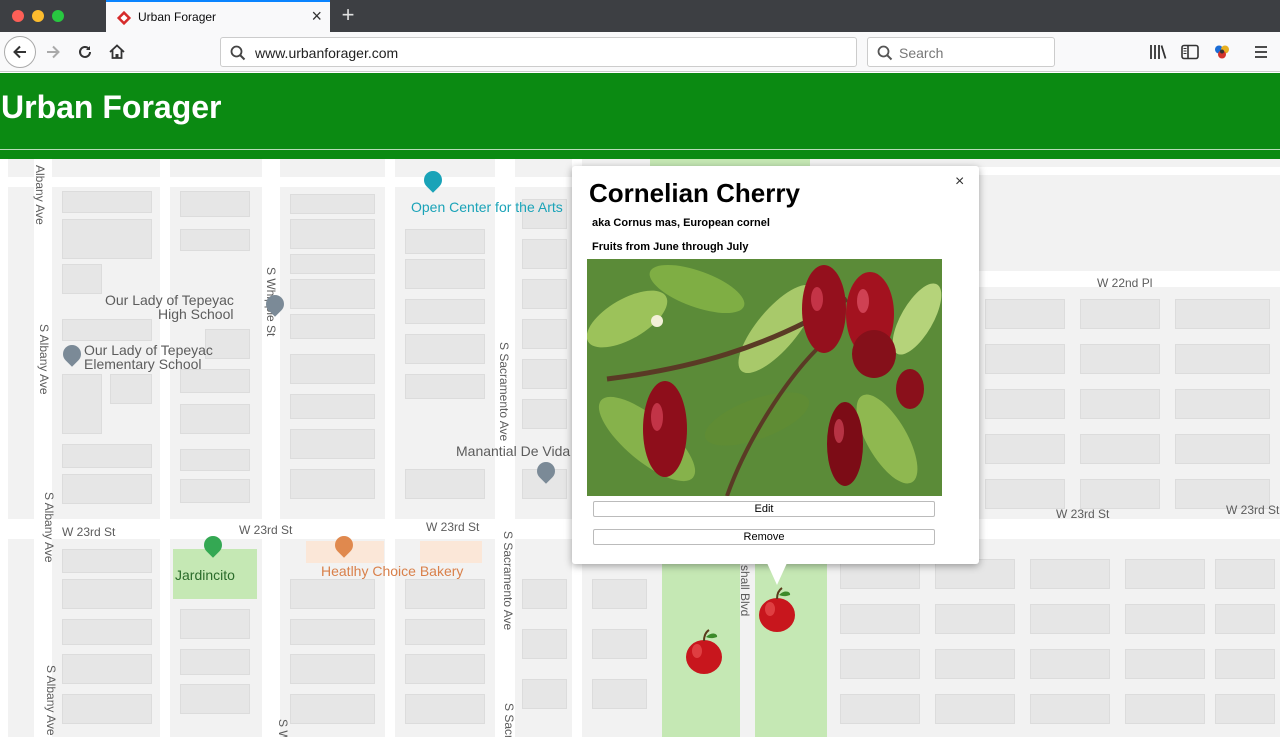 Image resolution: width=1280 pixels, height=737 pixels. What do you see at coordinates (791, 648) in the screenshot?
I see `park-area` at bounding box center [791, 648].